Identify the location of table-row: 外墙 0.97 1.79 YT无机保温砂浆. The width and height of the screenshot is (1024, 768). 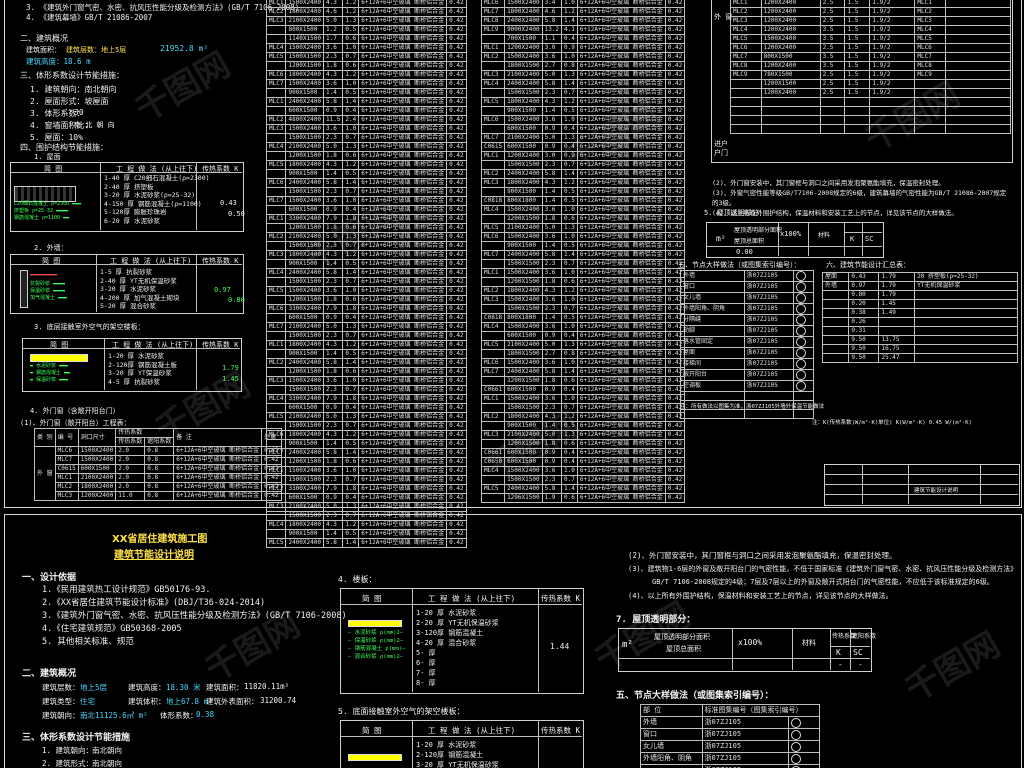
(919, 286).